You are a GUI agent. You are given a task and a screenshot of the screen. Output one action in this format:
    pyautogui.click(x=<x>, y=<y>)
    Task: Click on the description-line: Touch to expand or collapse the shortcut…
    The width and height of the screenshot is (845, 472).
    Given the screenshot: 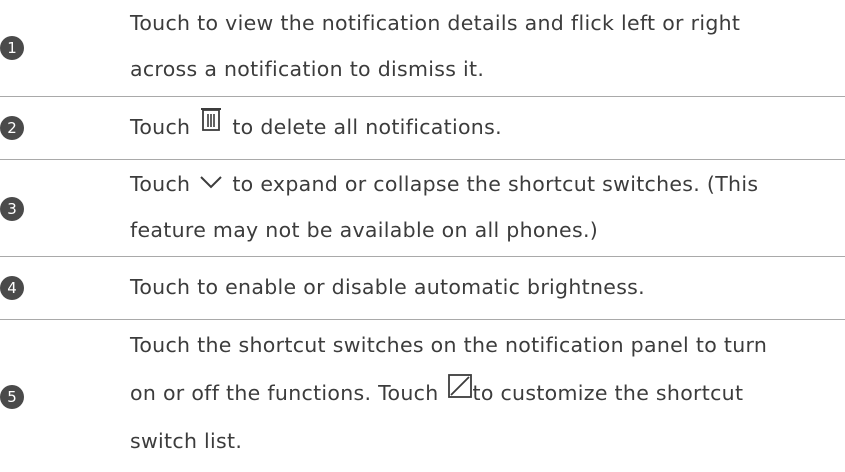 What is the action you would take?
    pyautogui.click(x=486, y=184)
    